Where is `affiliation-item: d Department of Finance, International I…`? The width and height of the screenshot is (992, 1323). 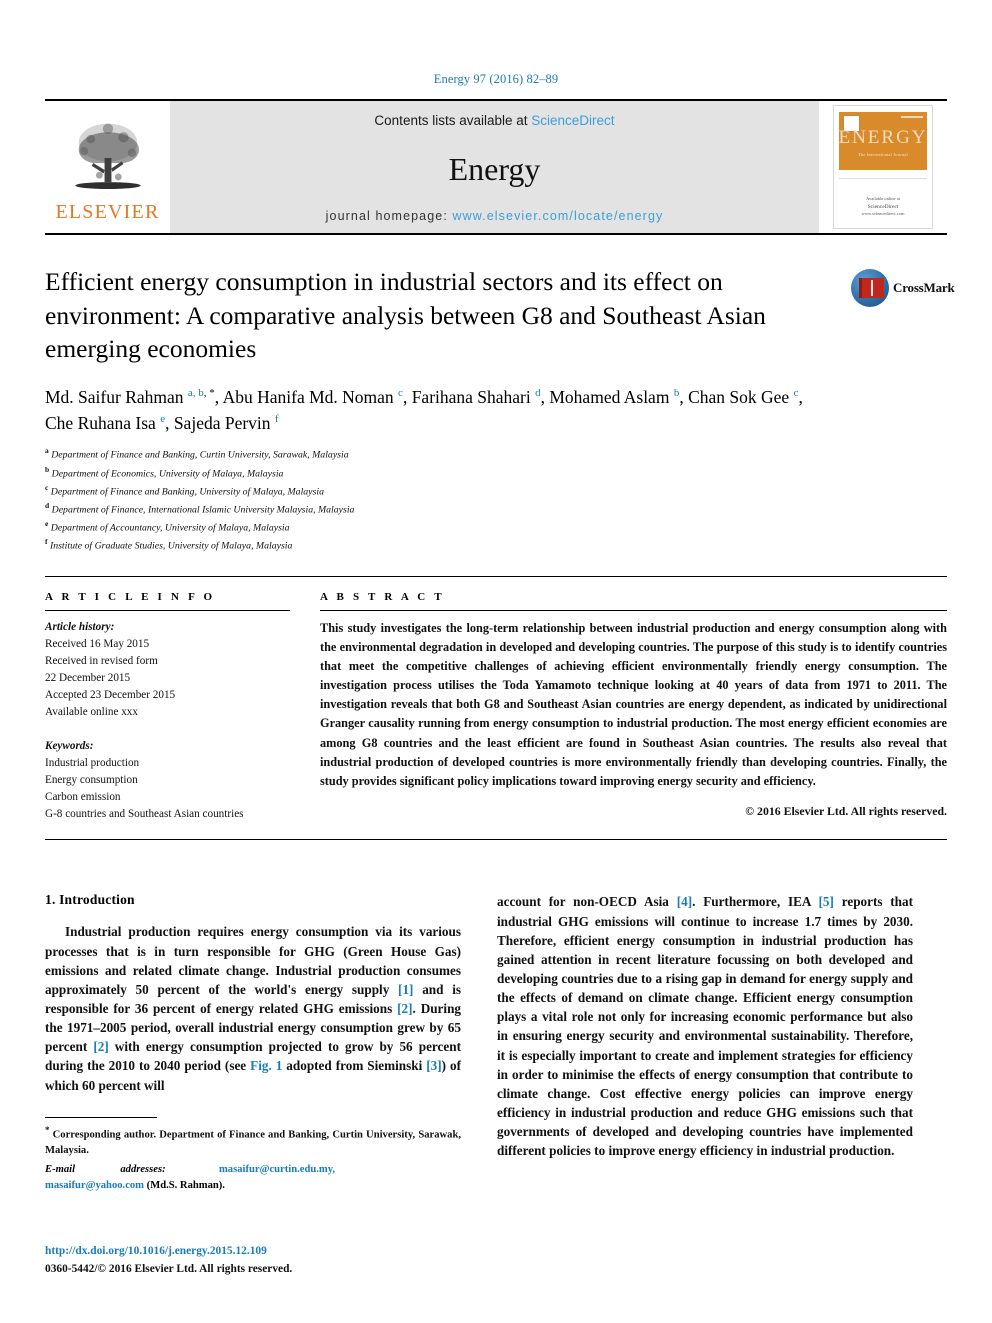
affiliation-item: d Department of Finance, International I… is located at coordinates (496, 509).